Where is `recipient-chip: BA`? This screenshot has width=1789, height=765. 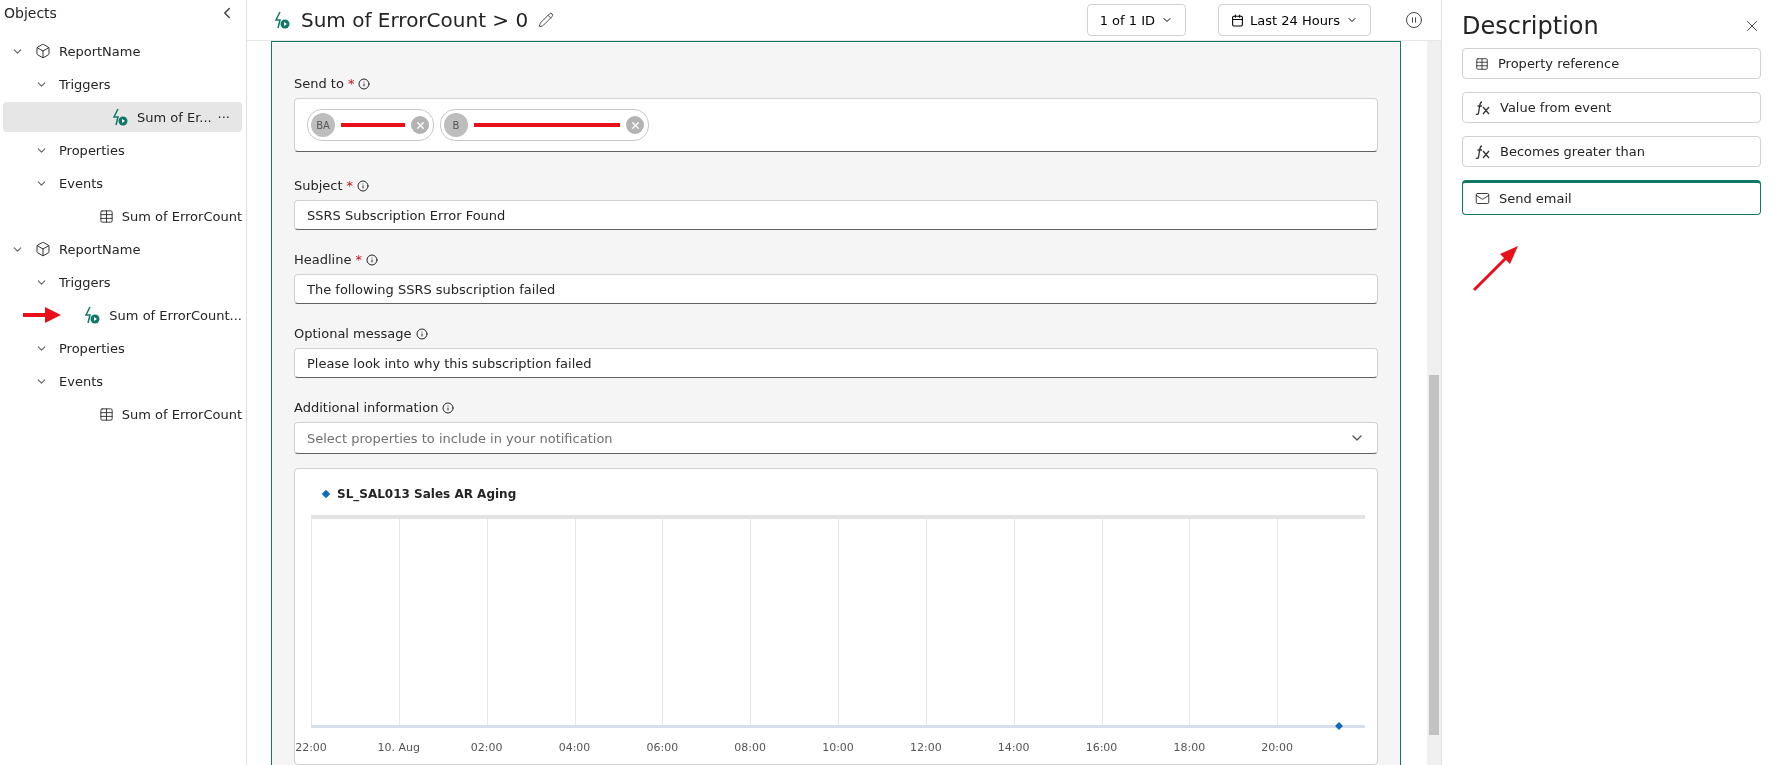 recipient-chip: BA is located at coordinates (370, 125).